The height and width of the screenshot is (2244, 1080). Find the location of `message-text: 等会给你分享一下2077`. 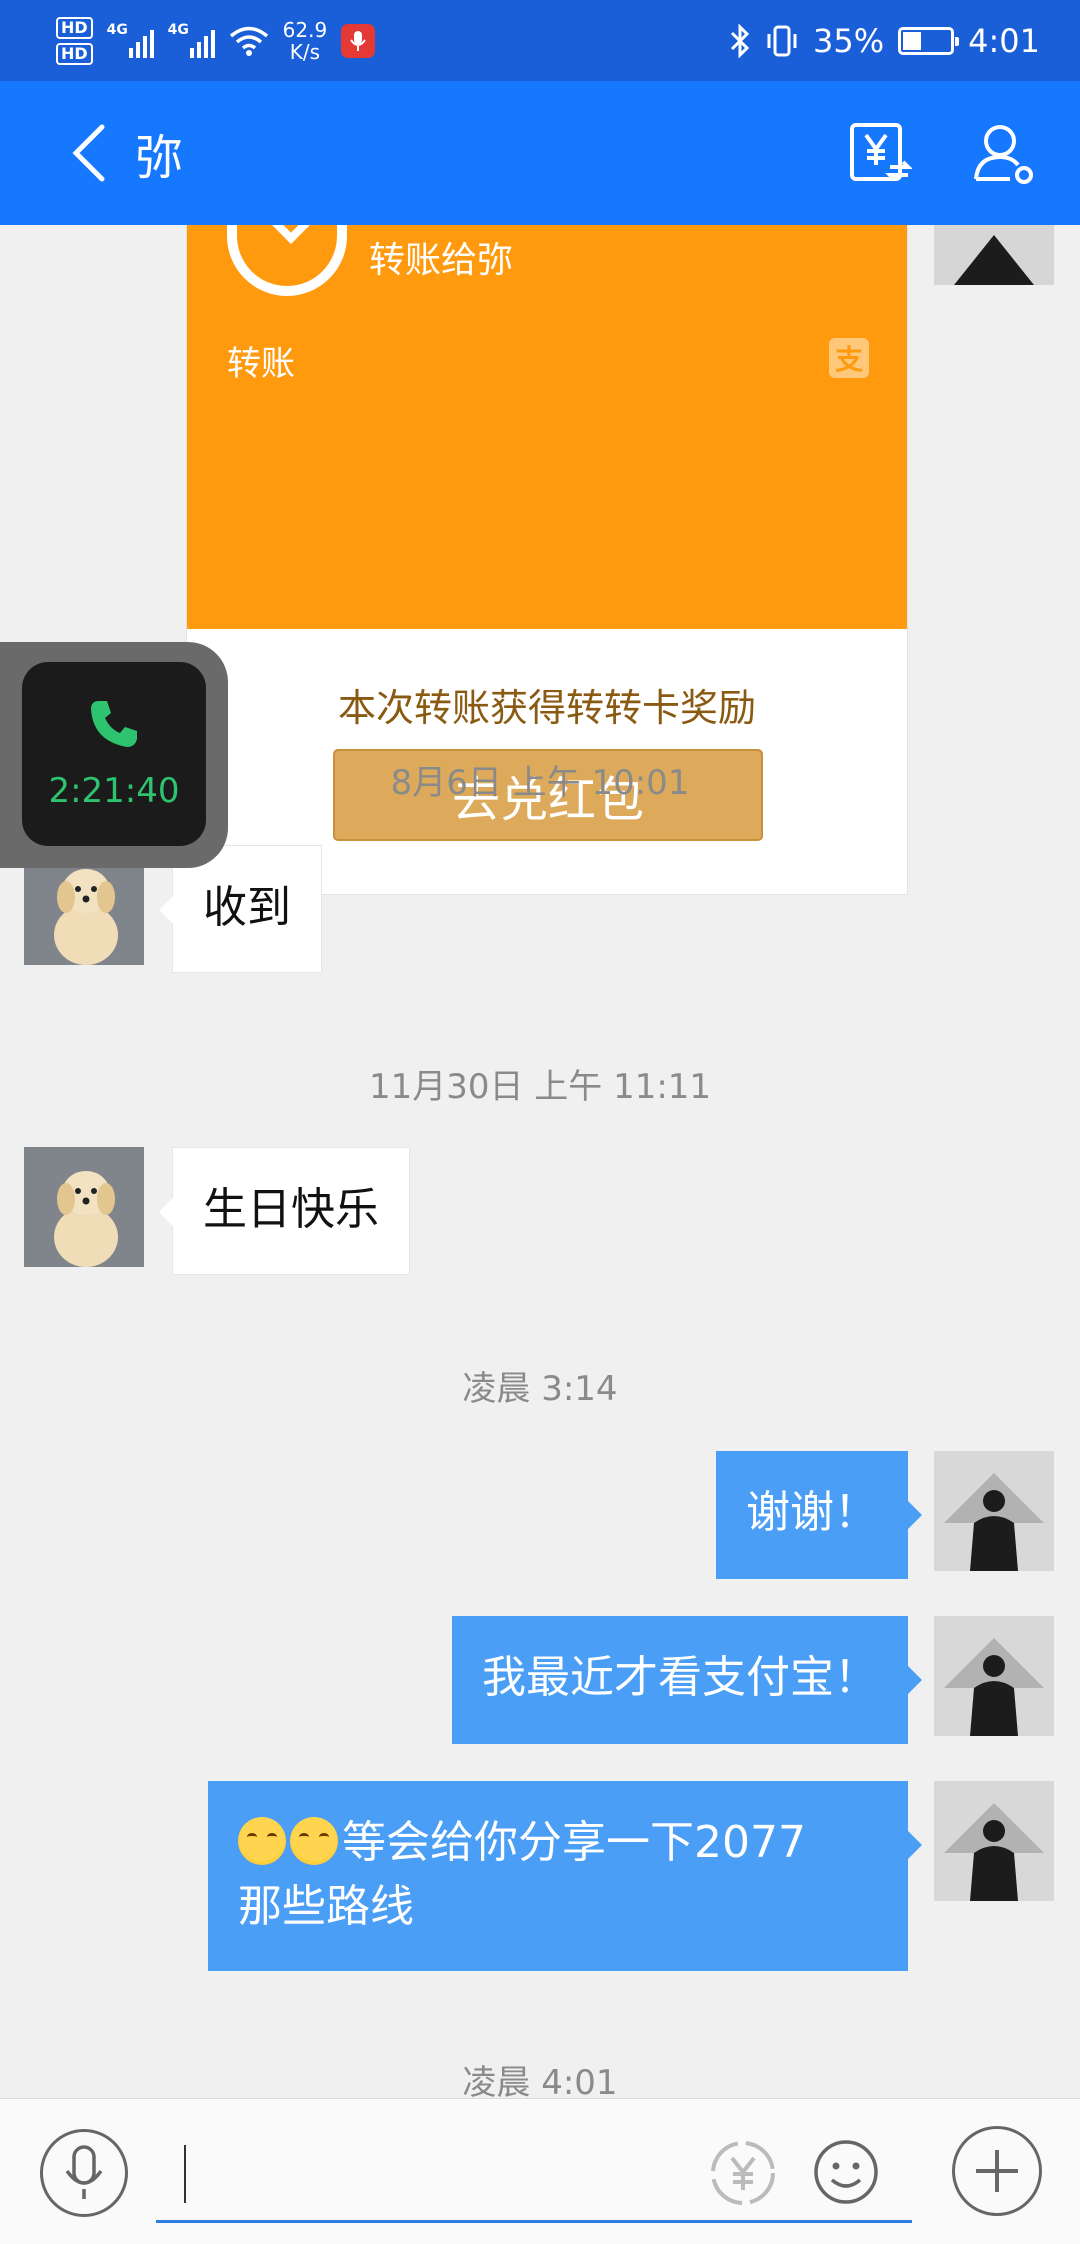

message-text: 等会给你分享一下2077 is located at coordinates (574, 1842).